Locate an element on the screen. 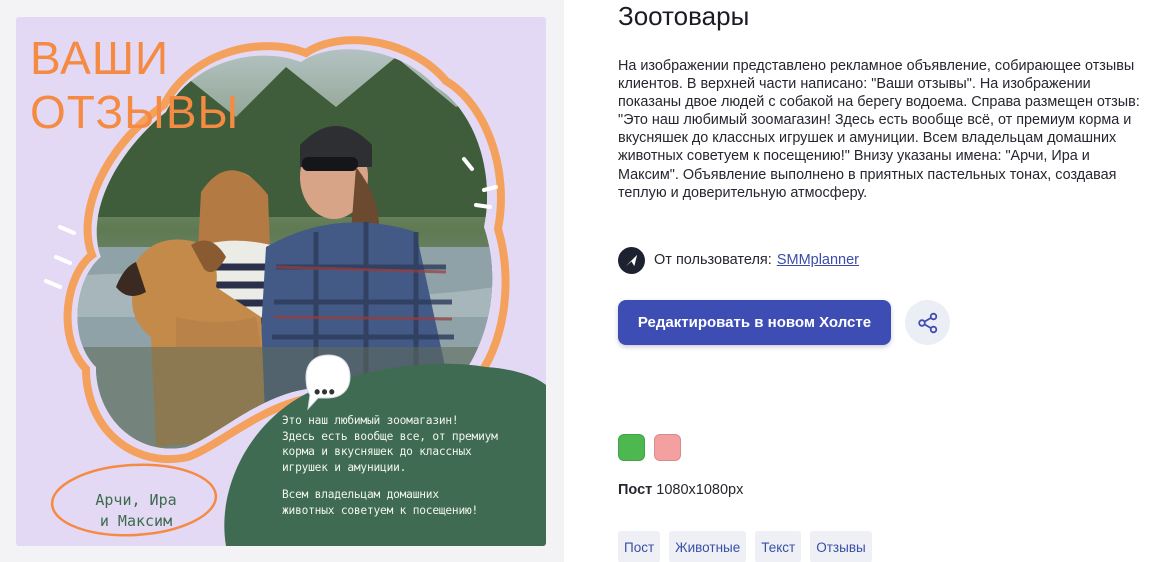 Image resolution: width=1159 pixels, height=562 pixels. tag-list: Пост Животные Текст Отзывы is located at coordinates (745, 546).